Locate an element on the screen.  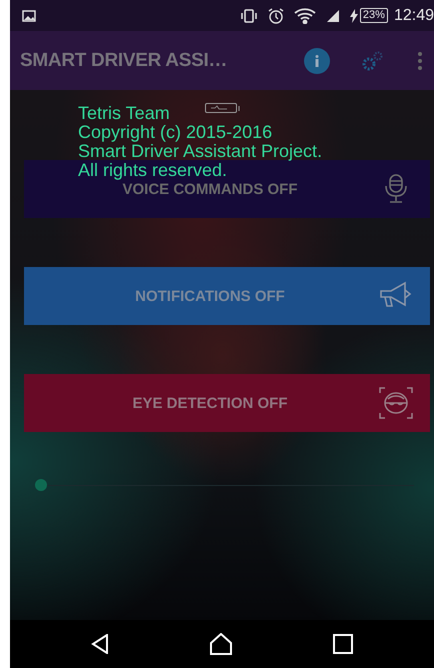
face-scan-icon is located at coordinates (396, 403).